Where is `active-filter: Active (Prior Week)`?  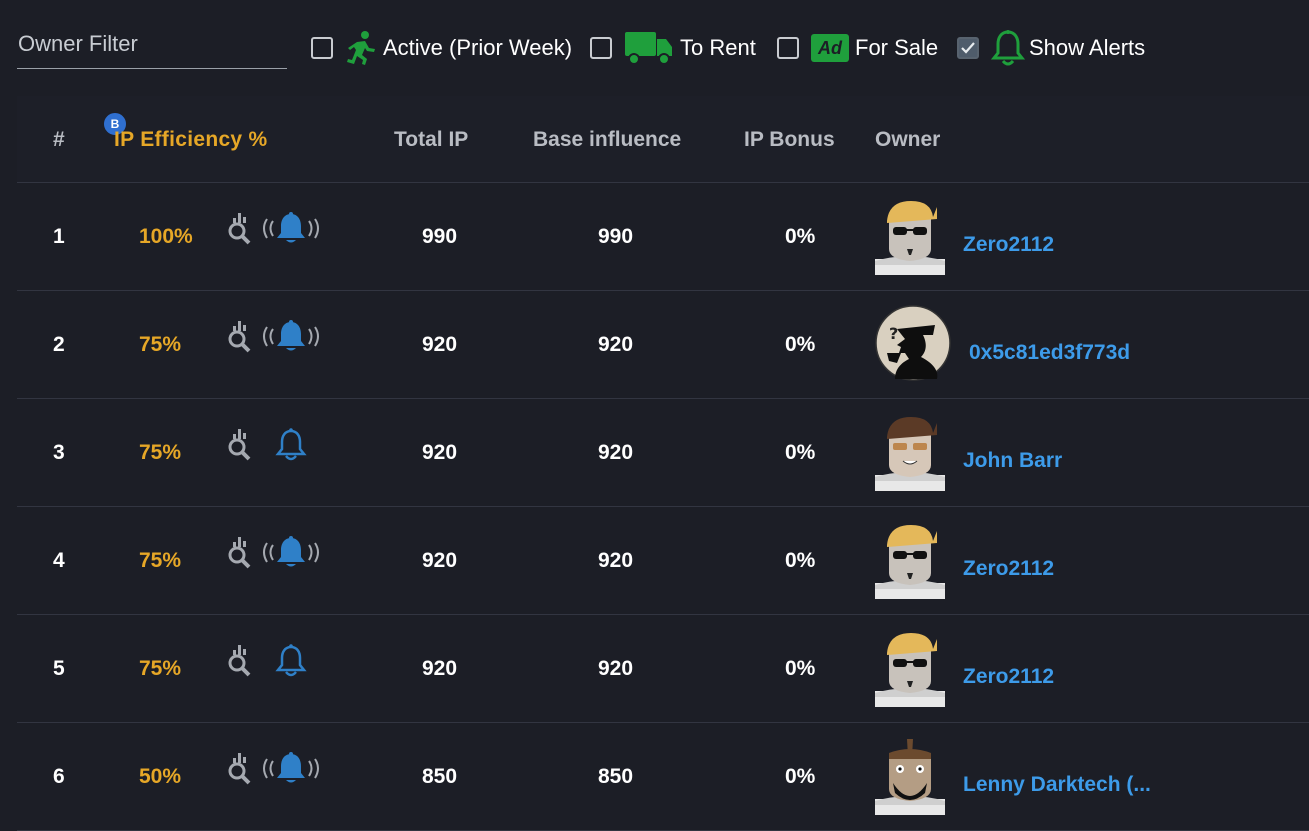 active-filter: Active (Prior Week) is located at coordinates (441, 48).